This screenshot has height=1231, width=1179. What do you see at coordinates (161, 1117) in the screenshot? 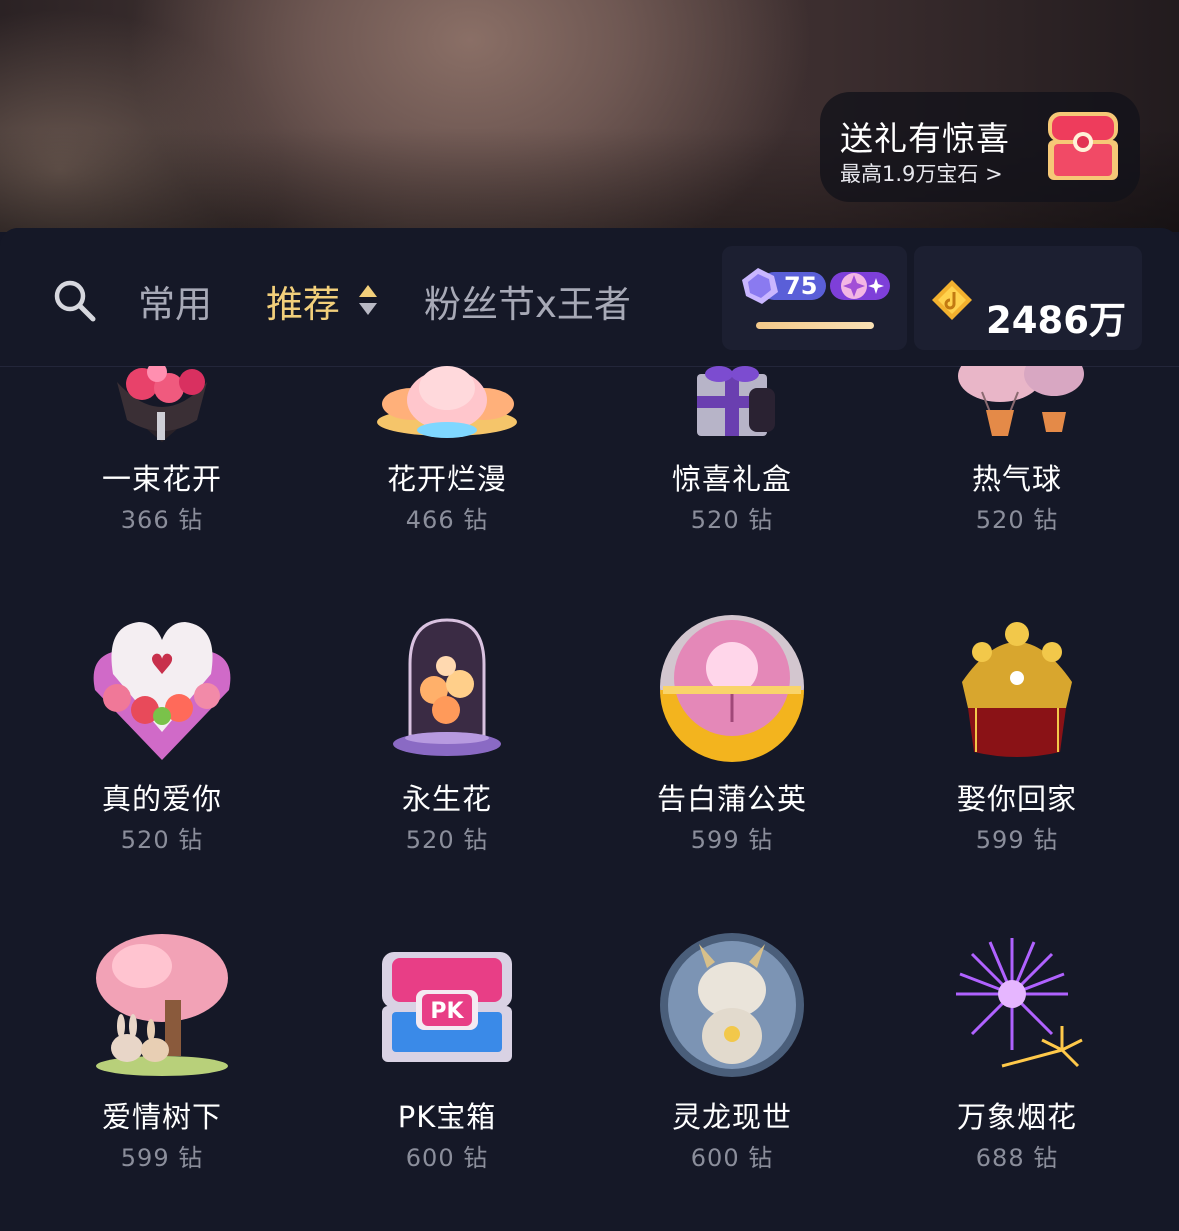
I see `gift-name: 爱情树下` at bounding box center [161, 1117].